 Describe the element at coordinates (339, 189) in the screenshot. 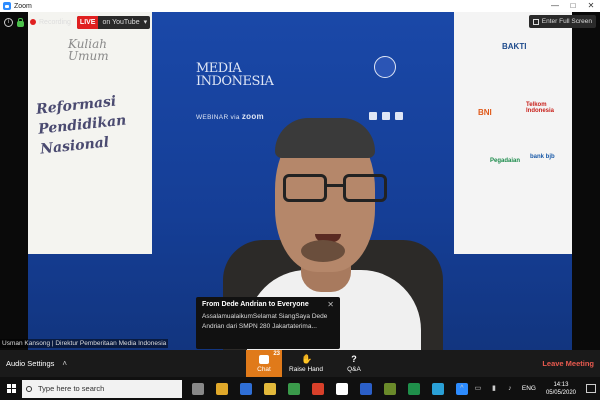

I see `glasses` at that location.